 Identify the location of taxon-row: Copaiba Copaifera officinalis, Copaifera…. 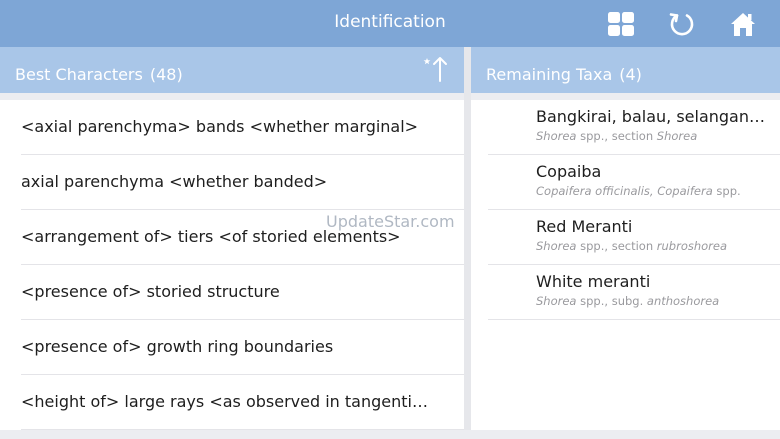
(634, 182).